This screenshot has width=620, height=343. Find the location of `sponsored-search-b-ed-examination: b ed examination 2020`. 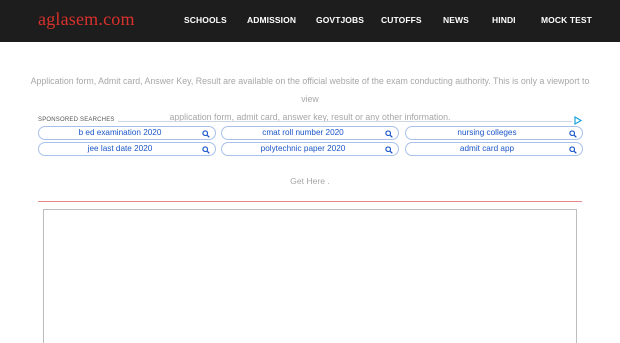

sponsored-search-b-ed-examination: b ed examination 2020 is located at coordinates (127, 133).